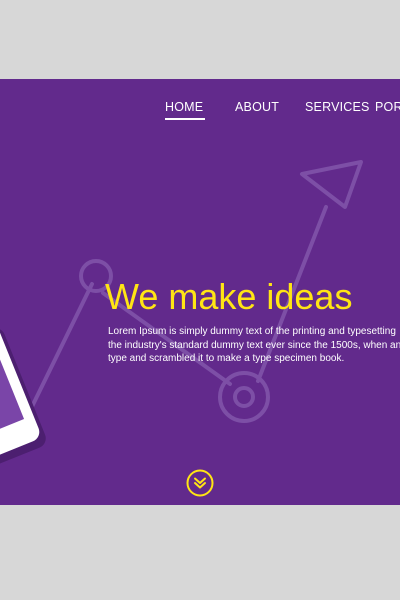 The height and width of the screenshot is (600, 400). I want to click on main-nav: HOME ABOUT SERVICES PORTFOLIO, so click(200, 112).